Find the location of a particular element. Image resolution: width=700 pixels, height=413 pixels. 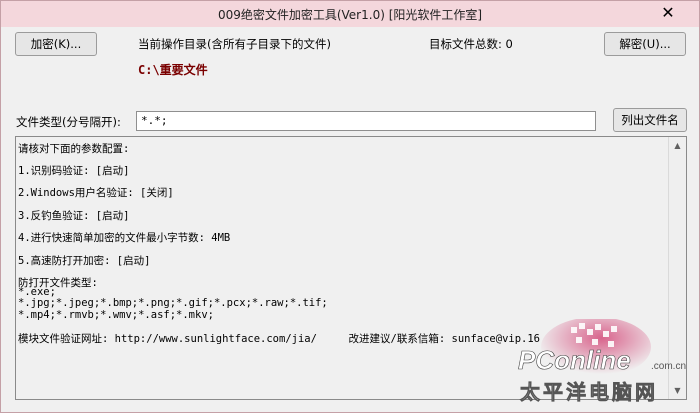

watermark-brand: PConline is located at coordinates (574, 360).